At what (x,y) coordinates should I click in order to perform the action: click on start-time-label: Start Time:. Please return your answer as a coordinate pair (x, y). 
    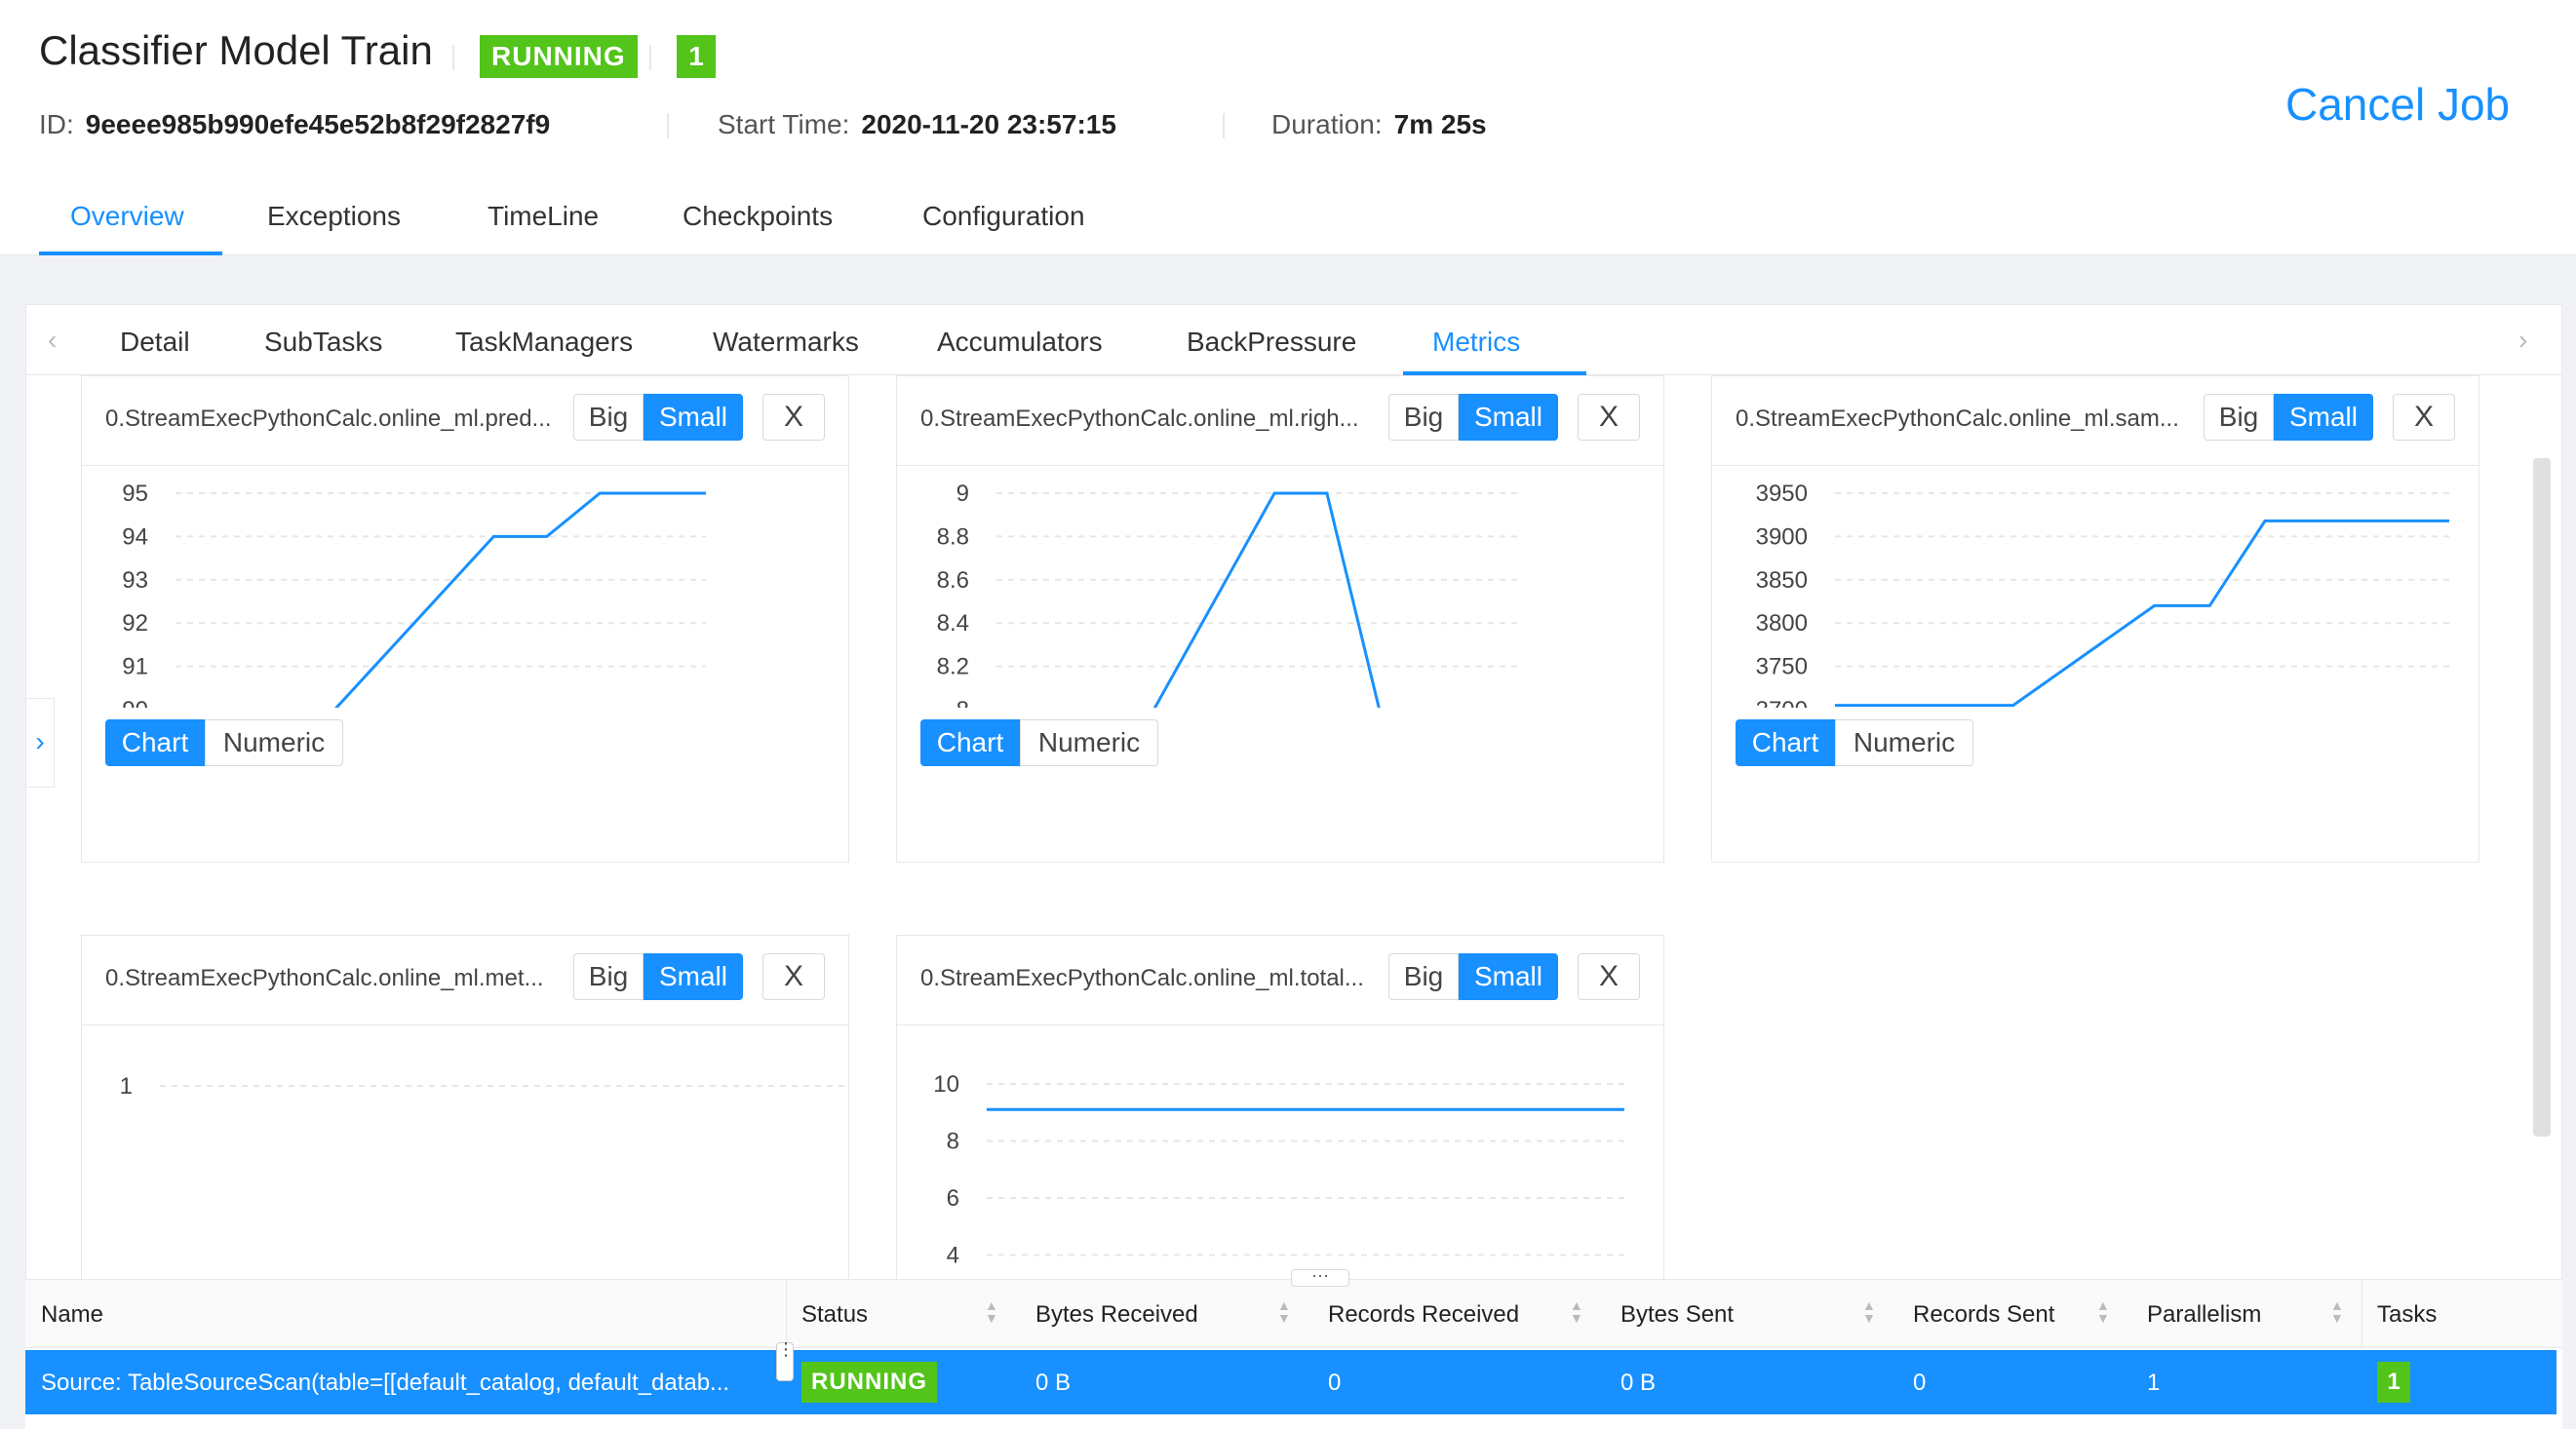
    Looking at the image, I should click on (784, 124).